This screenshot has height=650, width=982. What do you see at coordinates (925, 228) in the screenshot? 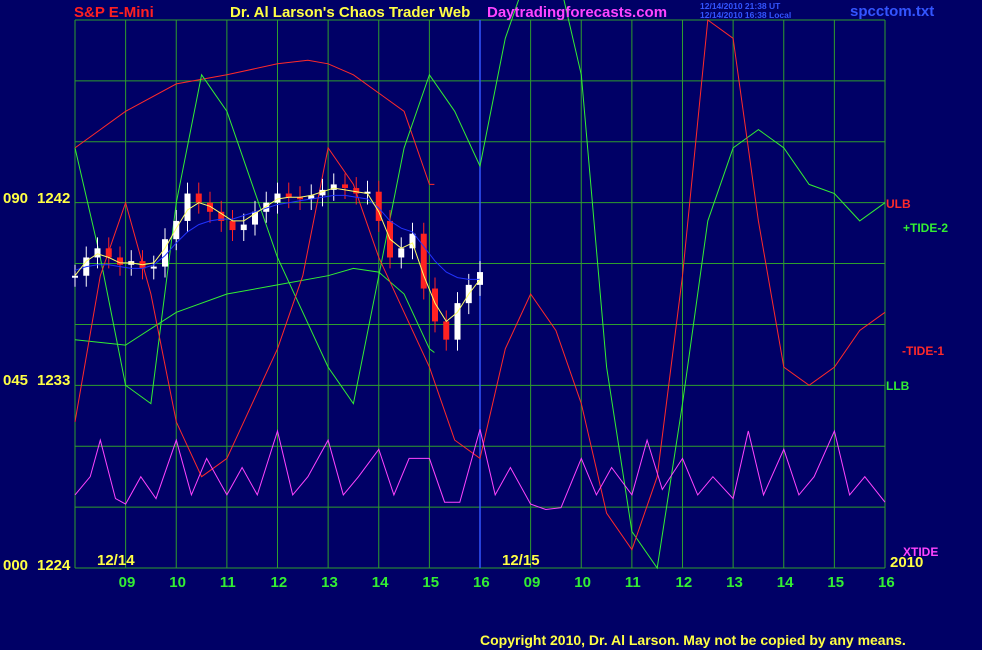
I see `legend-tide-2: +TIDE-2` at bounding box center [925, 228].